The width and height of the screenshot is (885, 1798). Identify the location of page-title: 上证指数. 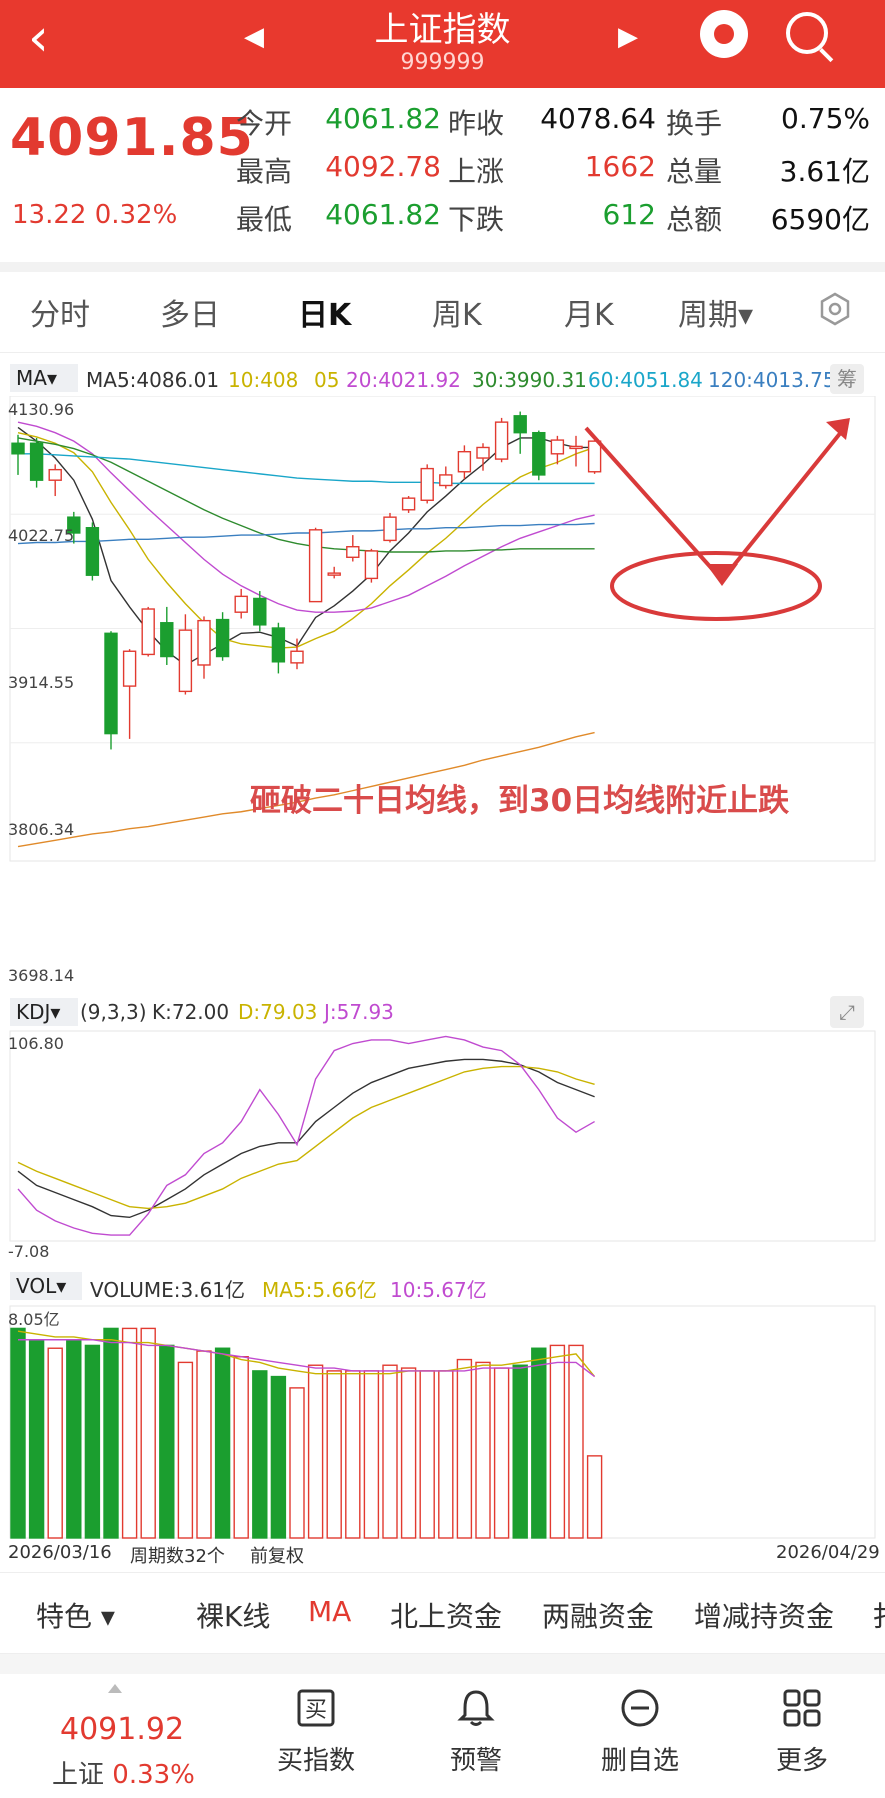
(442, 30).